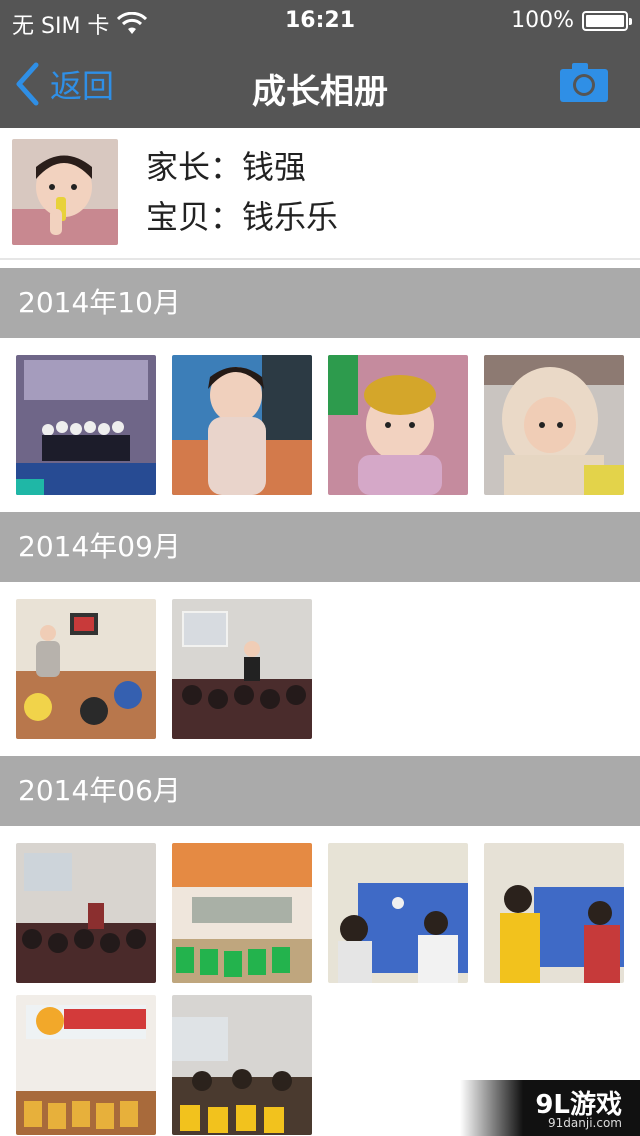 The image size is (640, 1136). I want to click on parent-row: 家长：钱强, so click(242, 167).